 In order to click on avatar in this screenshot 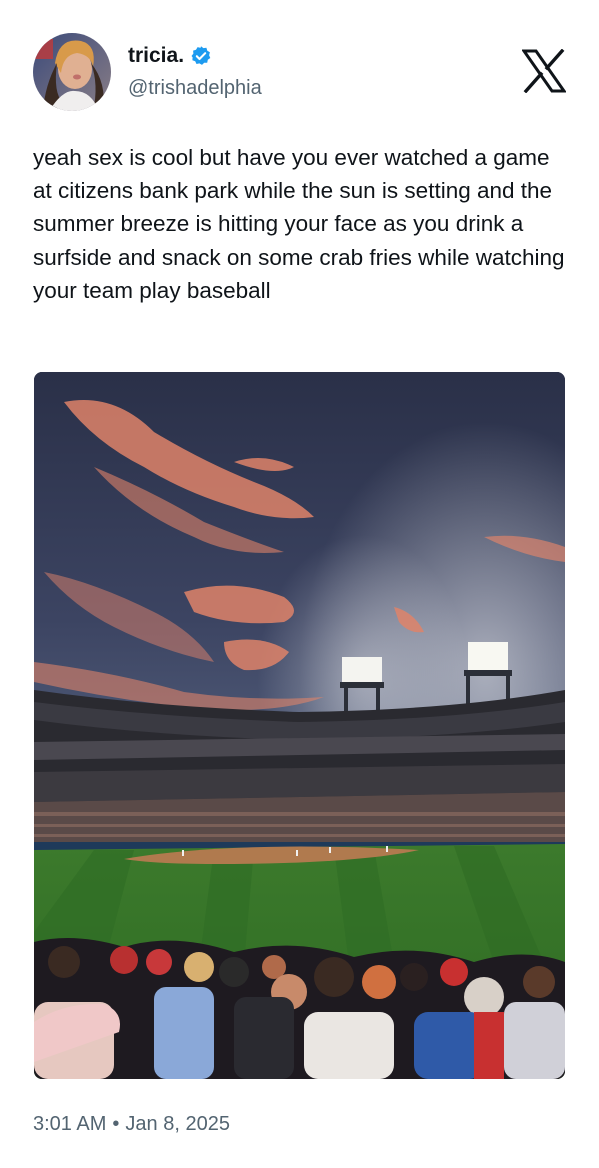, I will do `click(72, 72)`.